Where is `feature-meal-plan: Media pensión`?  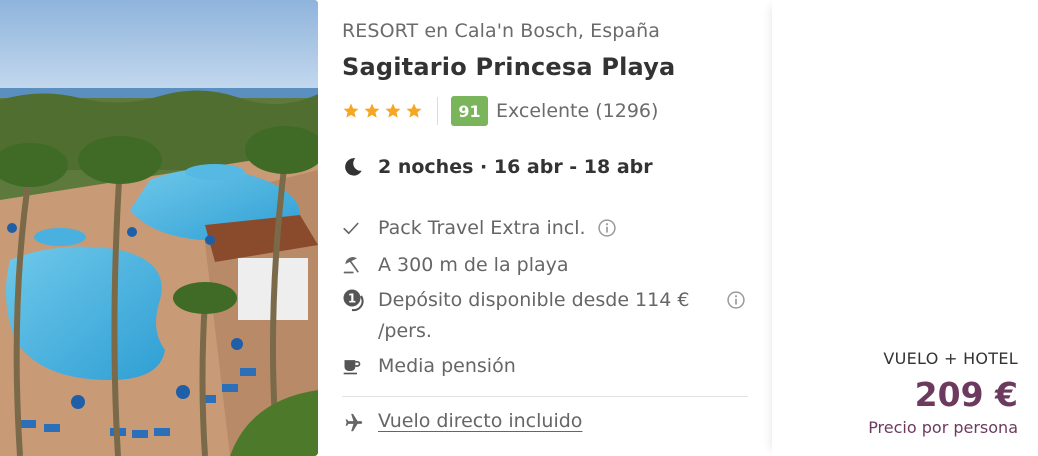 feature-meal-plan: Media pensión is located at coordinates (429, 366).